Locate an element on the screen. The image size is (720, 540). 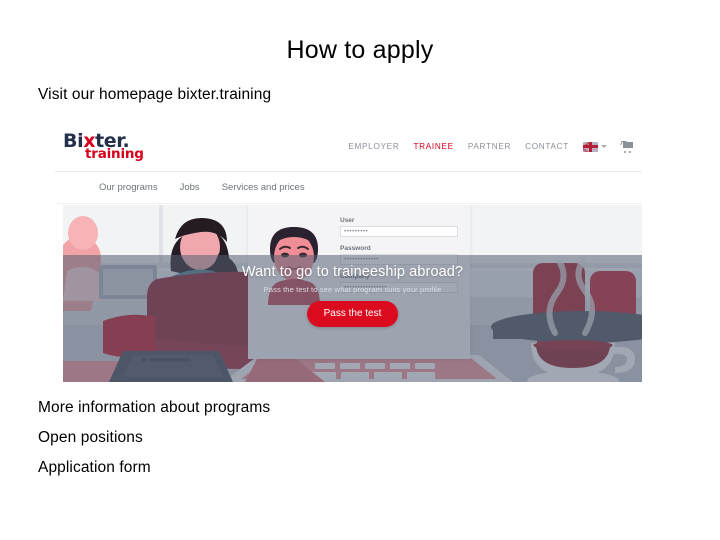
nav-item-contact: CONTACT is located at coordinates (547, 146).